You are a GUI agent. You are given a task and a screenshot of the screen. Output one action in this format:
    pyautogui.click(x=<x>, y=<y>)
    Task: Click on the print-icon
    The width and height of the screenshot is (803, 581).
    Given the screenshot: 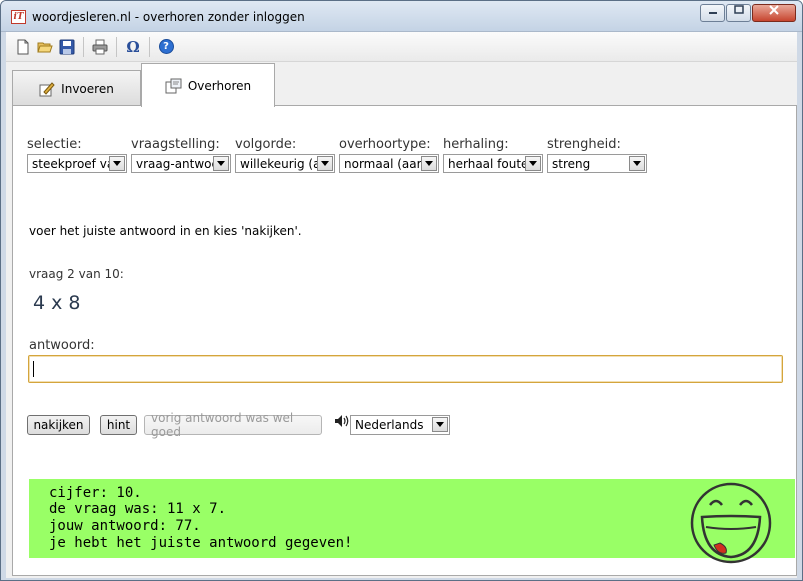 What is the action you would take?
    pyautogui.click(x=100, y=46)
    